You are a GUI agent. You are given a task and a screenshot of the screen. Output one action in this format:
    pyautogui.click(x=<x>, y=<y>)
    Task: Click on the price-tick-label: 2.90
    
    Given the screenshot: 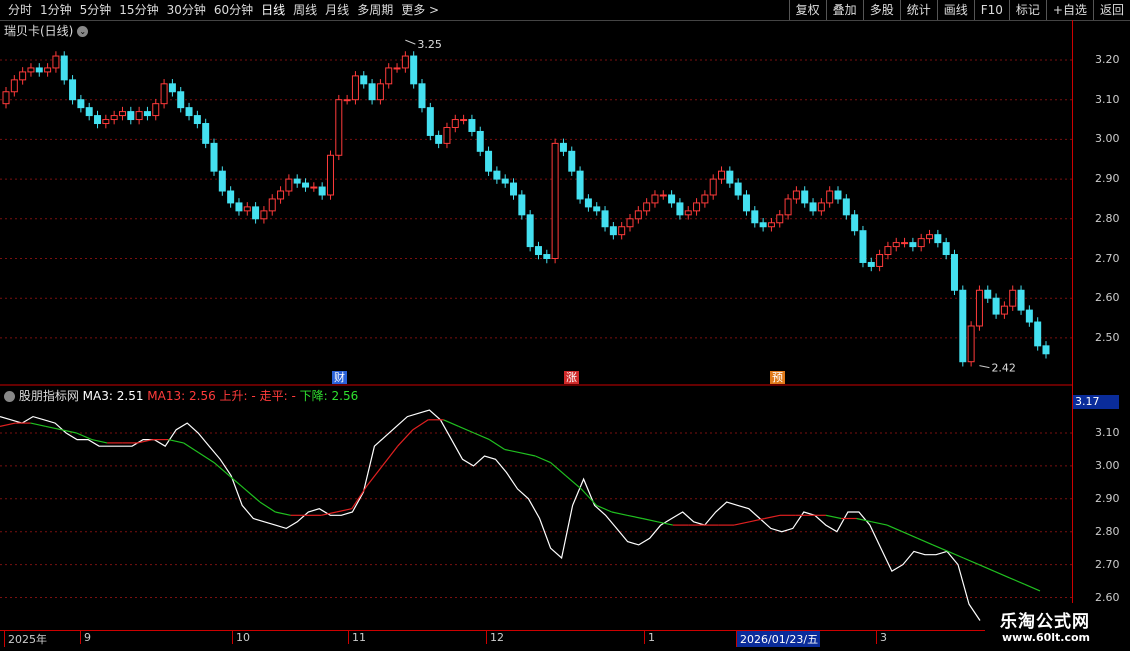 What is the action you would take?
    pyautogui.click(x=1107, y=179)
    